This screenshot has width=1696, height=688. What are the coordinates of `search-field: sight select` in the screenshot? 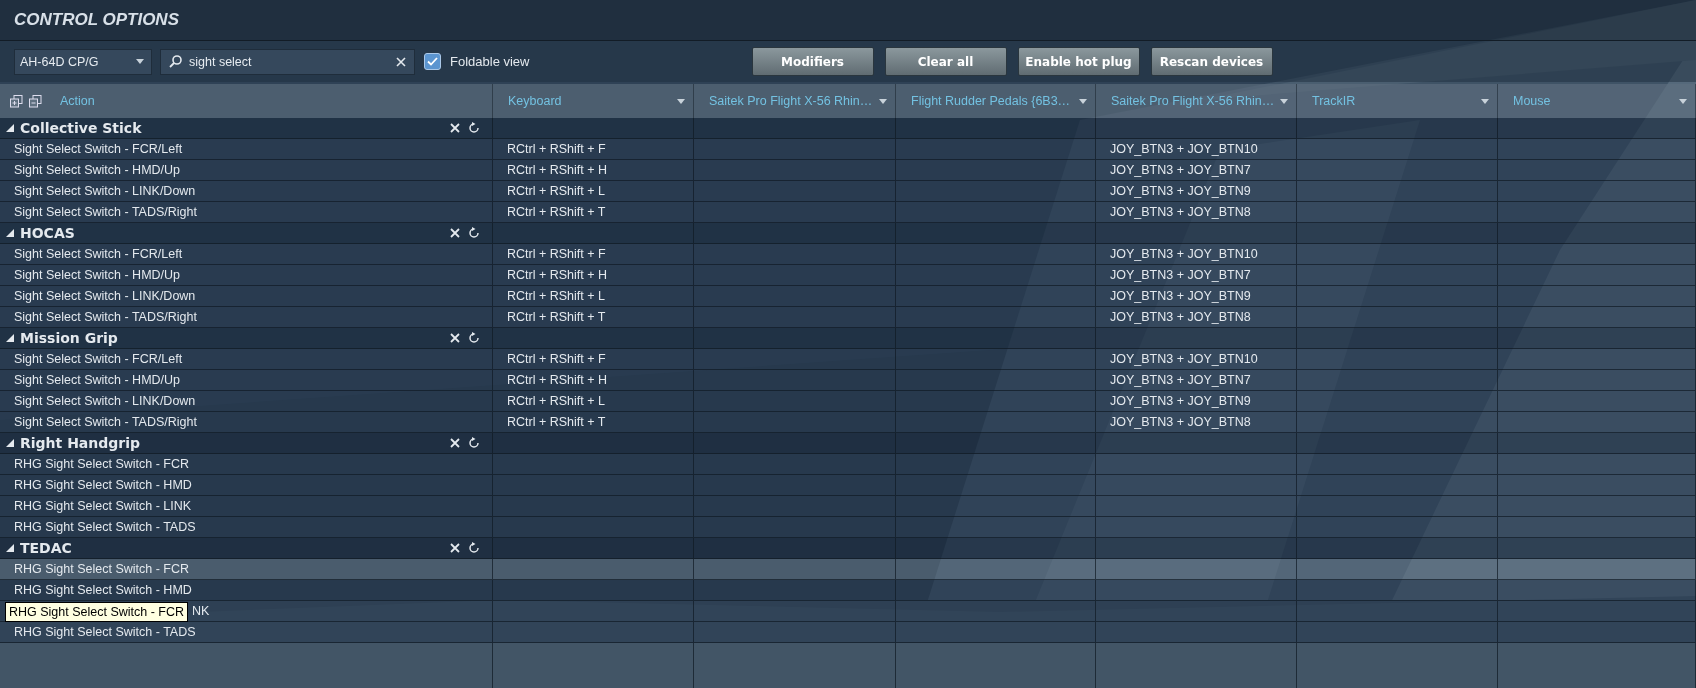 It's located at (289, 61).